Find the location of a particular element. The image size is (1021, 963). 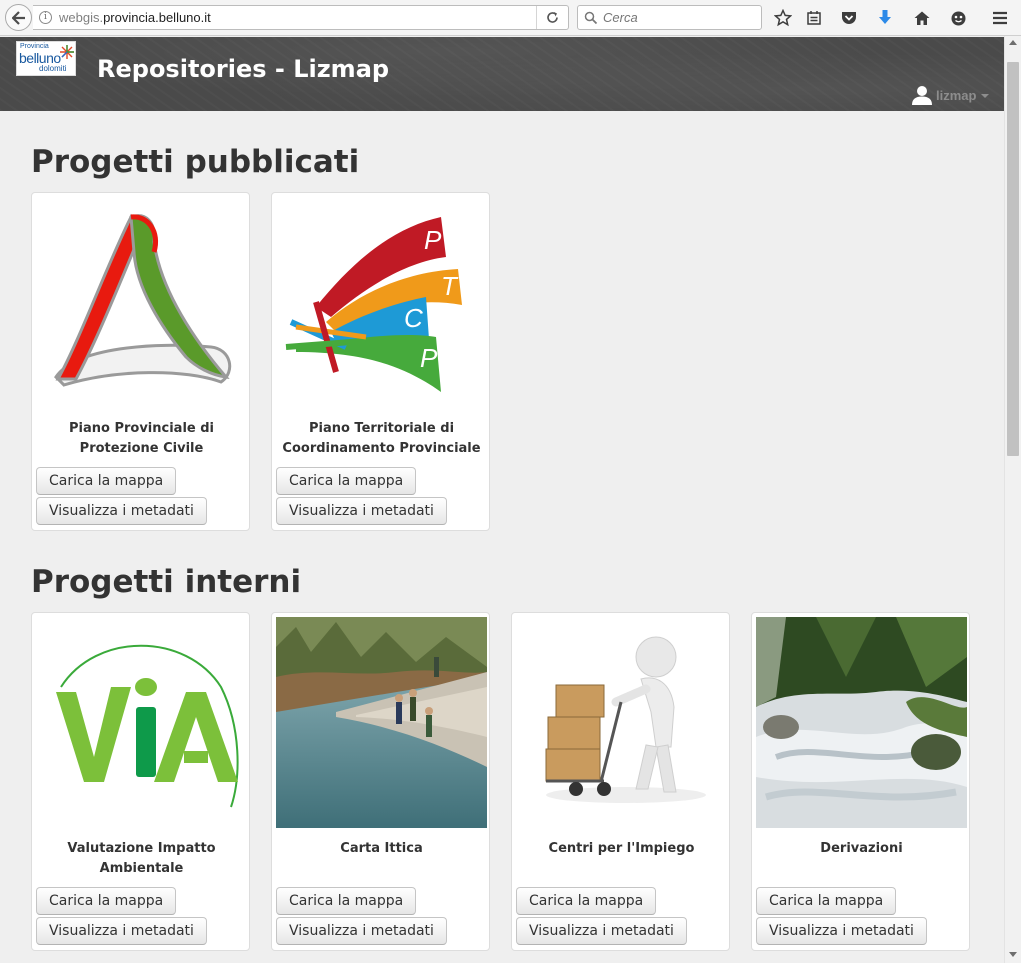

back-arrow-icon is located at coordinates (18, 17).